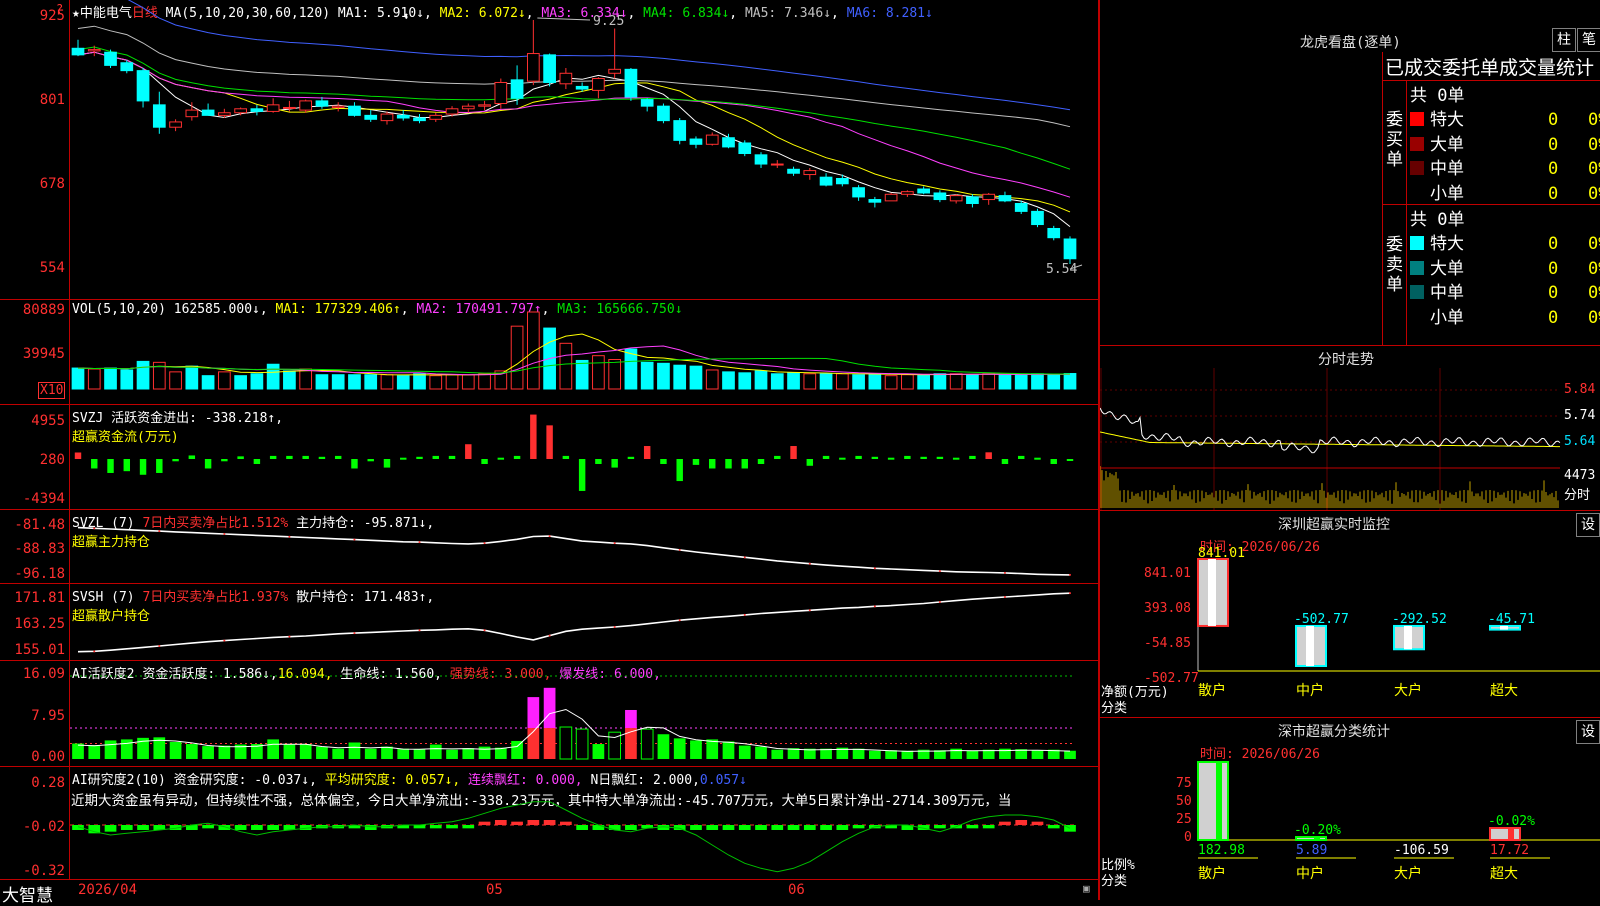 The height and width of the screenshot is (906, 1600). I want to click on bar-mode-button: 柱, so click(1564, 40).